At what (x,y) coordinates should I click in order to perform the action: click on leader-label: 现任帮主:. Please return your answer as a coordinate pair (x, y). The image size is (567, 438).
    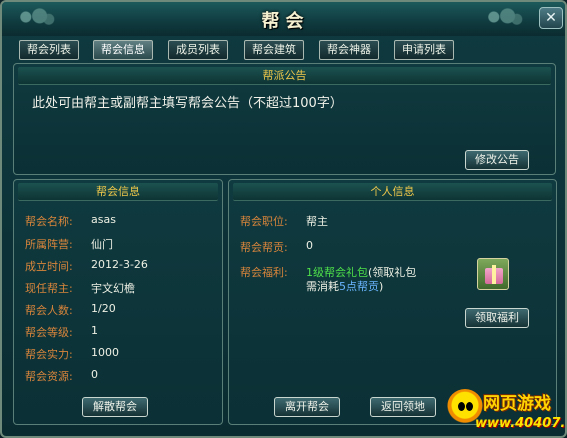
    Looking at the image, I should click on (49, 288).